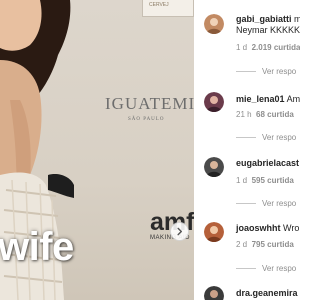  I want to click on comment-likes: 595 curtida, so click(273, 180).